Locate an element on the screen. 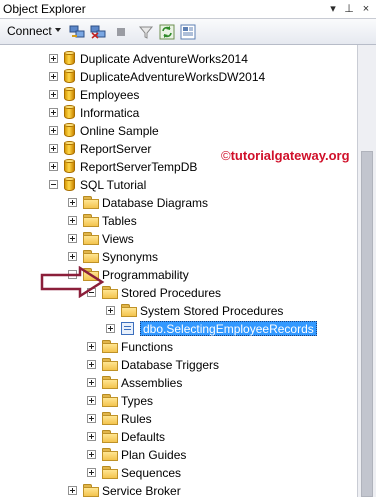 The width and height of the screenshot is (376, 497). tree-node: Database Triggers is located at coordinates (178, 365).